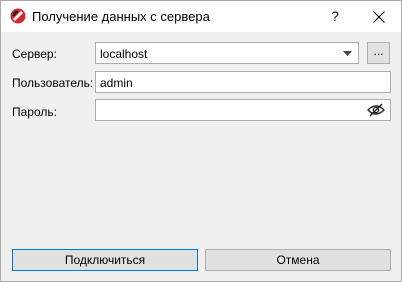 This screenshot has width=402, height=282. What do you see at coordinates (34, 112) in the screenshot?
I see `password-label: Пароль:` at bounding box center [34, 112].